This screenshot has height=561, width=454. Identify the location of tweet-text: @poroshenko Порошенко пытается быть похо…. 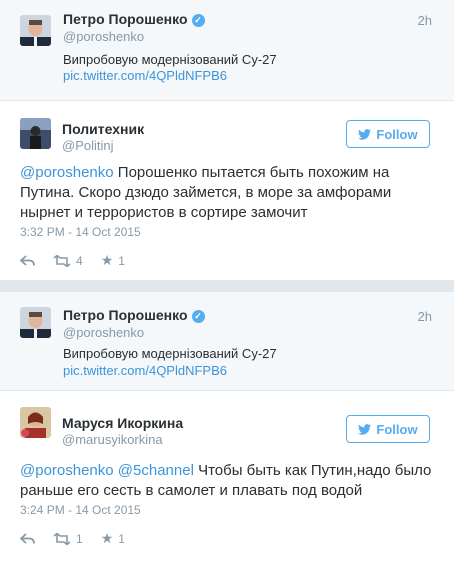
(232, 193).